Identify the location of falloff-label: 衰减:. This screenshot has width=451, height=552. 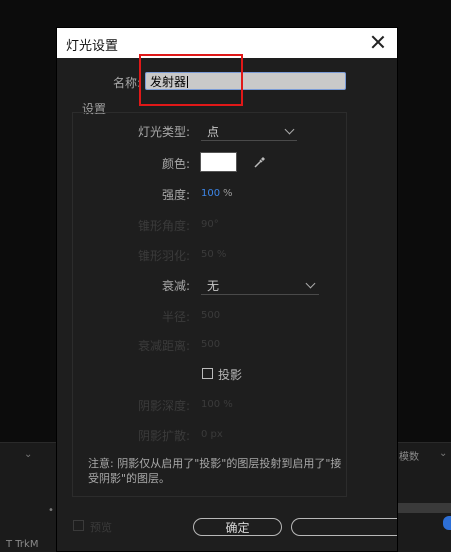
(175, 286).